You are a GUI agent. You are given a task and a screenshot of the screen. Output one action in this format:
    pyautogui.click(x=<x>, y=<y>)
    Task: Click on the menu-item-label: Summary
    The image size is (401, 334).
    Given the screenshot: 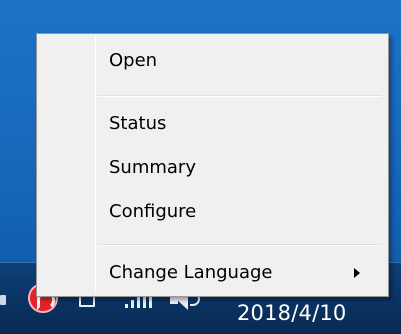 What is the action you would take?
    pyautogui.click(x=152, y=167)
    